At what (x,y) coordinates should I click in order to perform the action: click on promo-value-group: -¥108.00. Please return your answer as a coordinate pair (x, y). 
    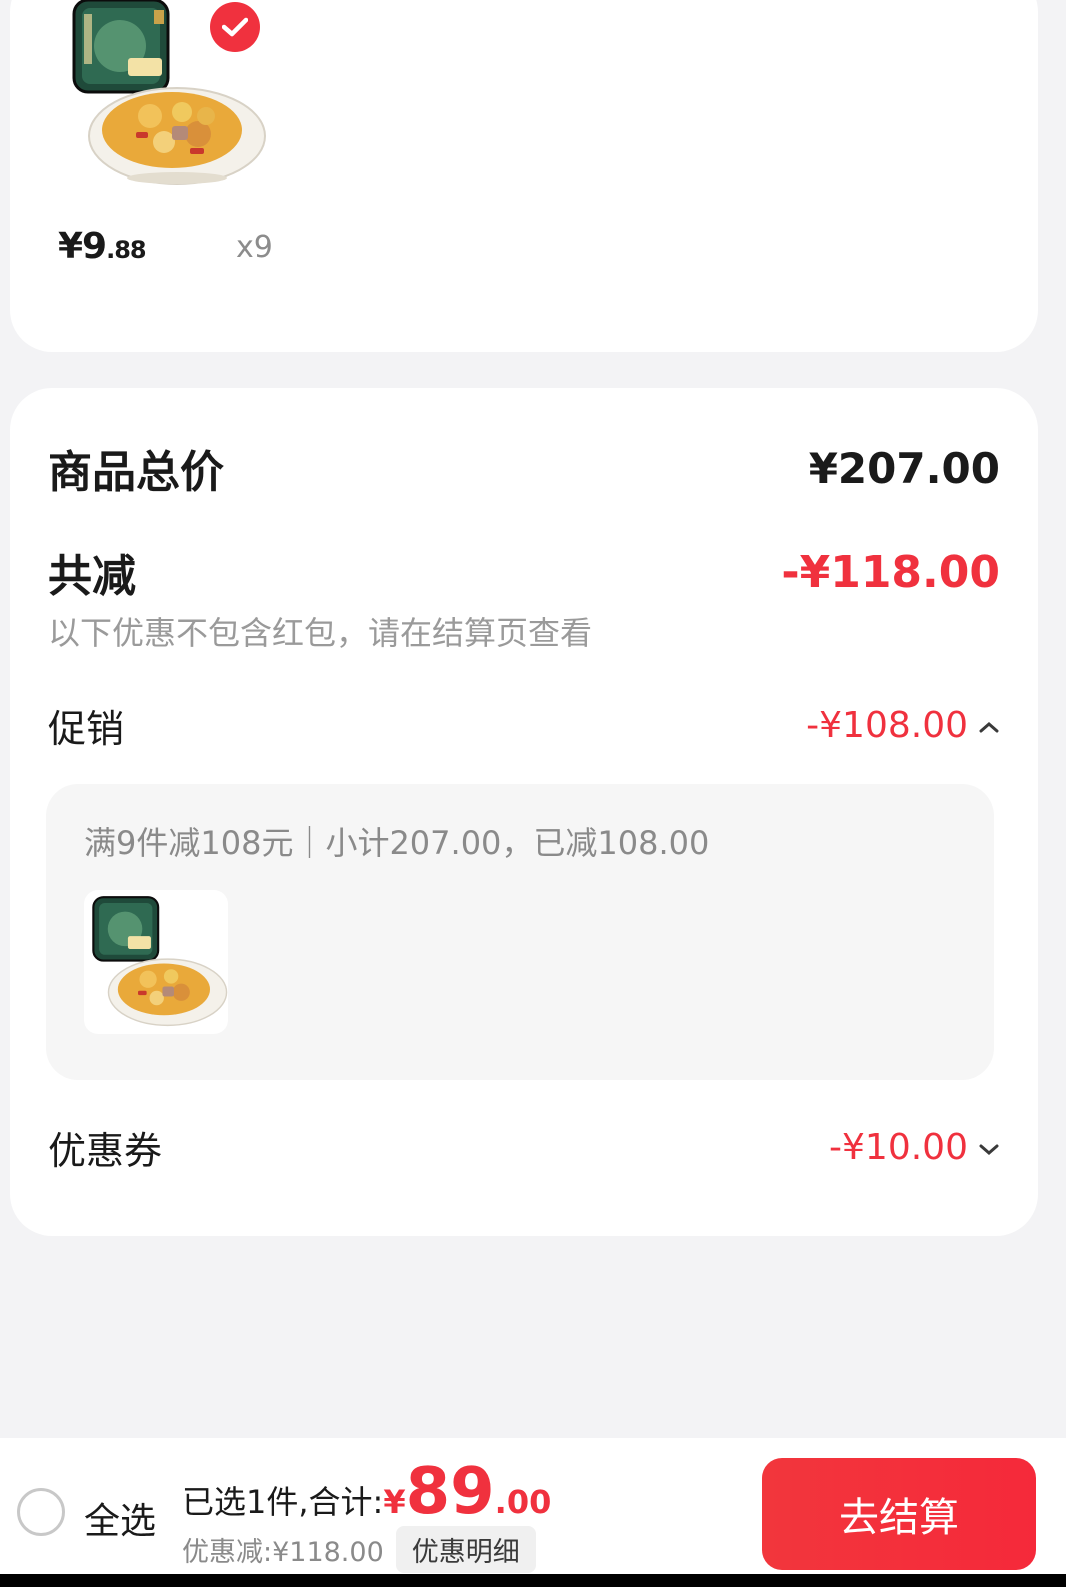
    Looking at the image, I should click on (903, 725).